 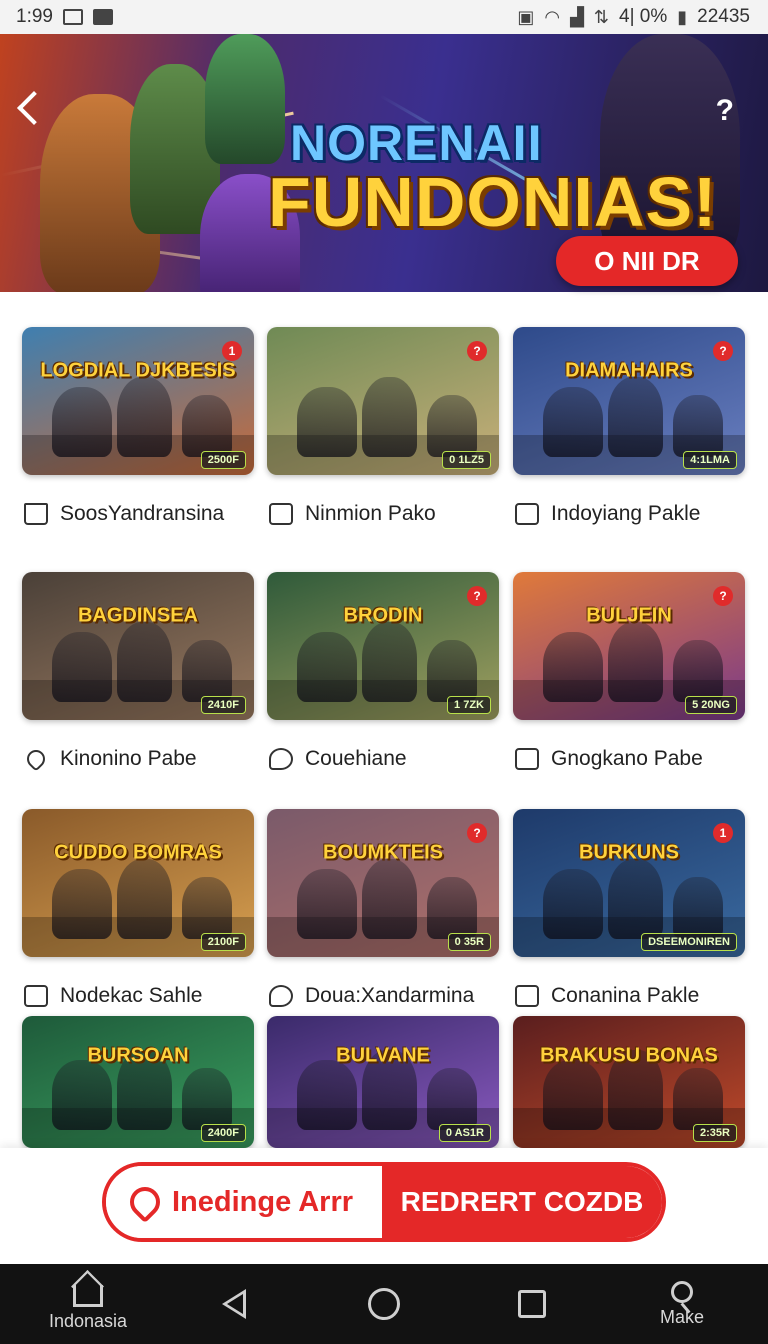 What do you see at coordinates (469, 942) in the screenshot?
I see `price-tag: 0 35R` at bounding box center [469, 942].